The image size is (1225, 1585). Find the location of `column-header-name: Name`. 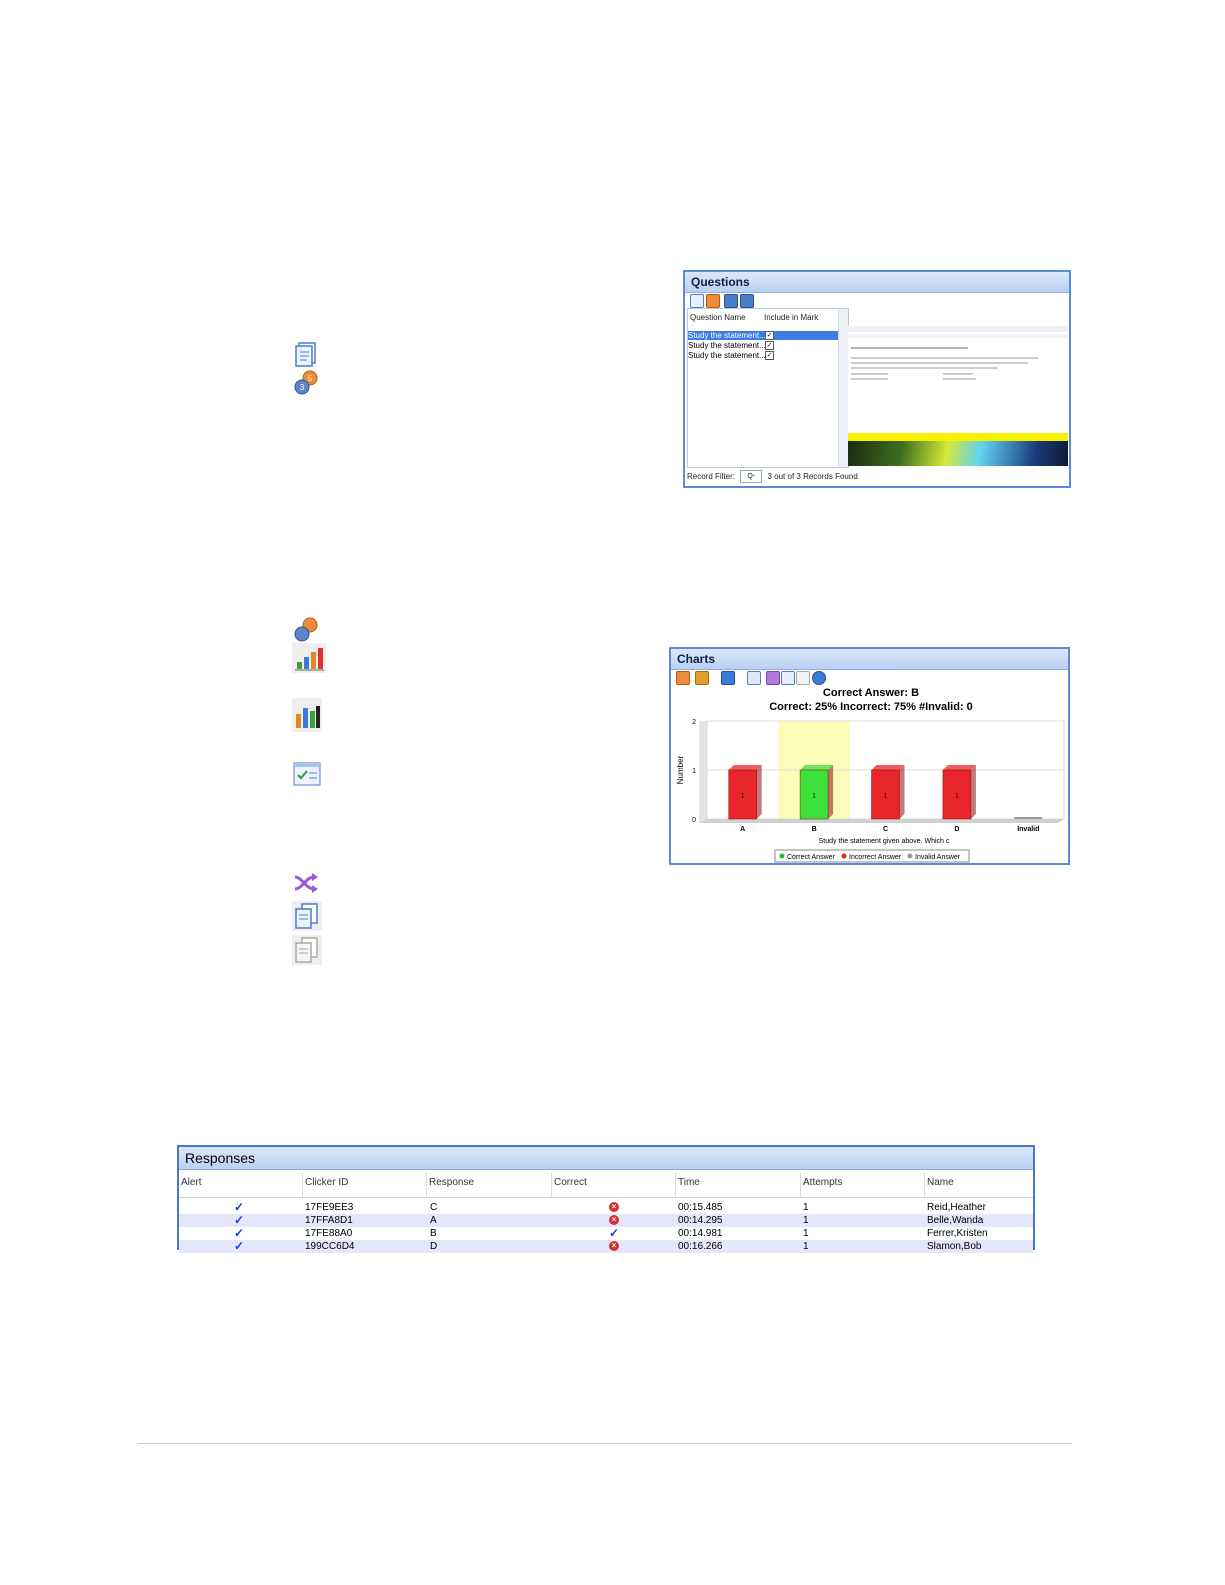

column-header-name: Name is located at coordinates (979, 1185).